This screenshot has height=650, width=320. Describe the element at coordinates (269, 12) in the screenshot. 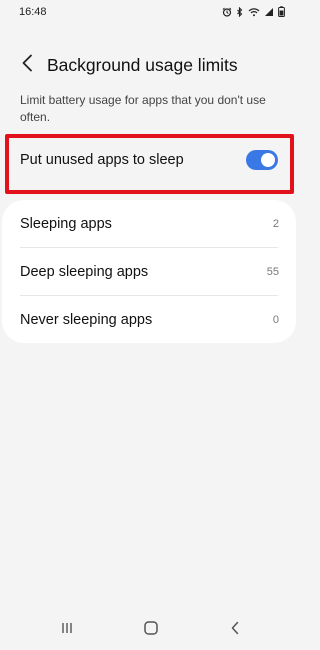

I see `signal-icon` at that location.